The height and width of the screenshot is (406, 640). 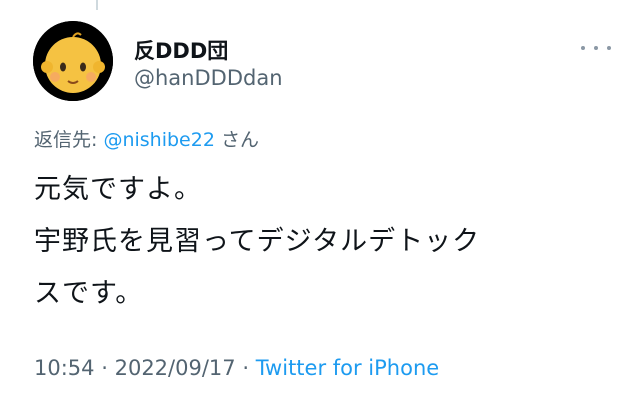 What do you see at coordinates (208, 78) in the screenshot?
I see `user-handle: @hanDDDdan` at bounding box center [208, 78].